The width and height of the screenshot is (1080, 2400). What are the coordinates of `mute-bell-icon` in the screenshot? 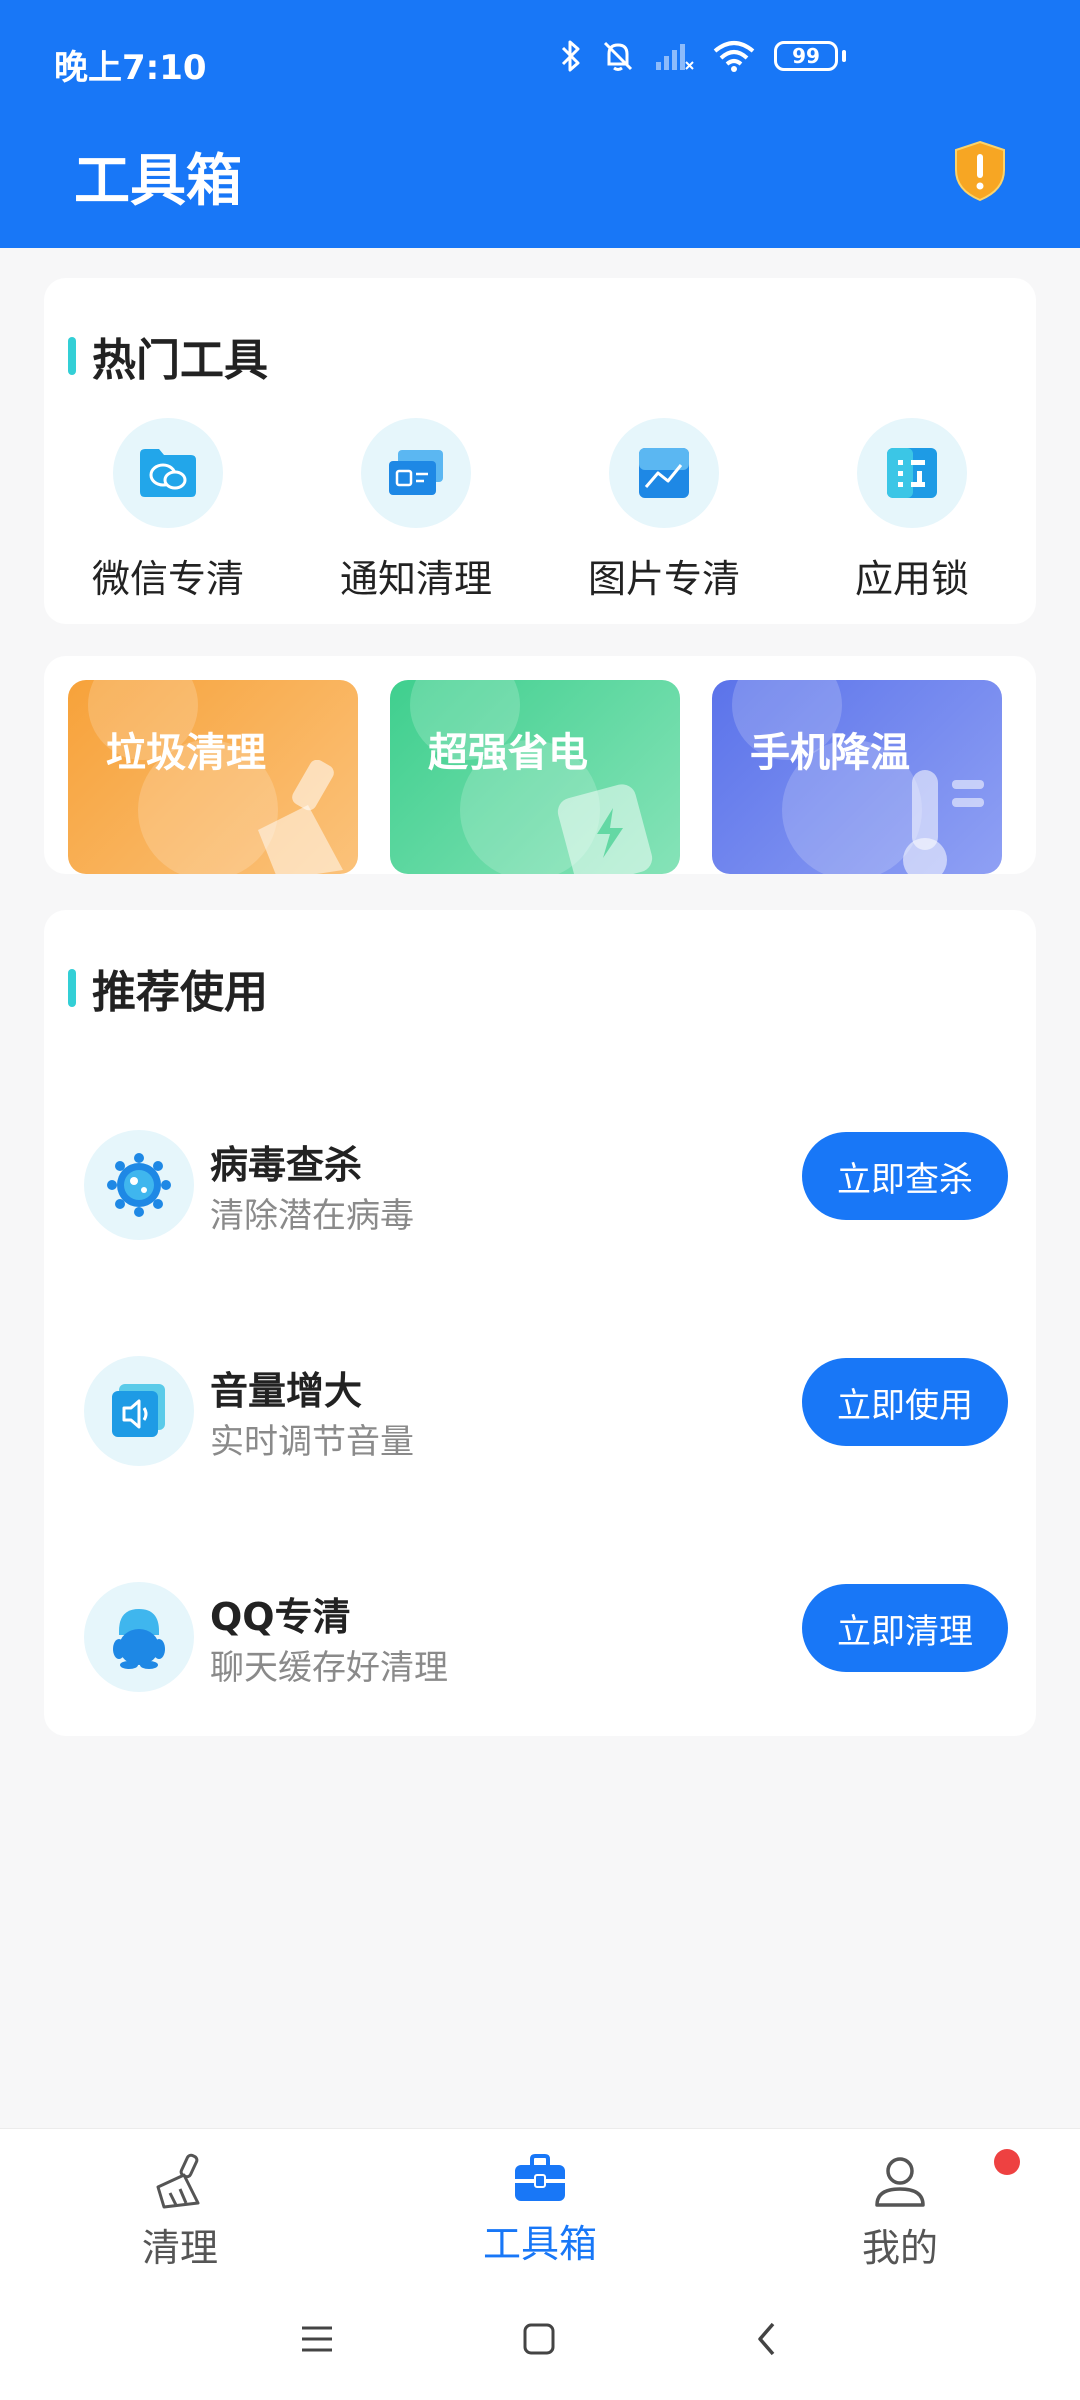 It's located at (618, 56).